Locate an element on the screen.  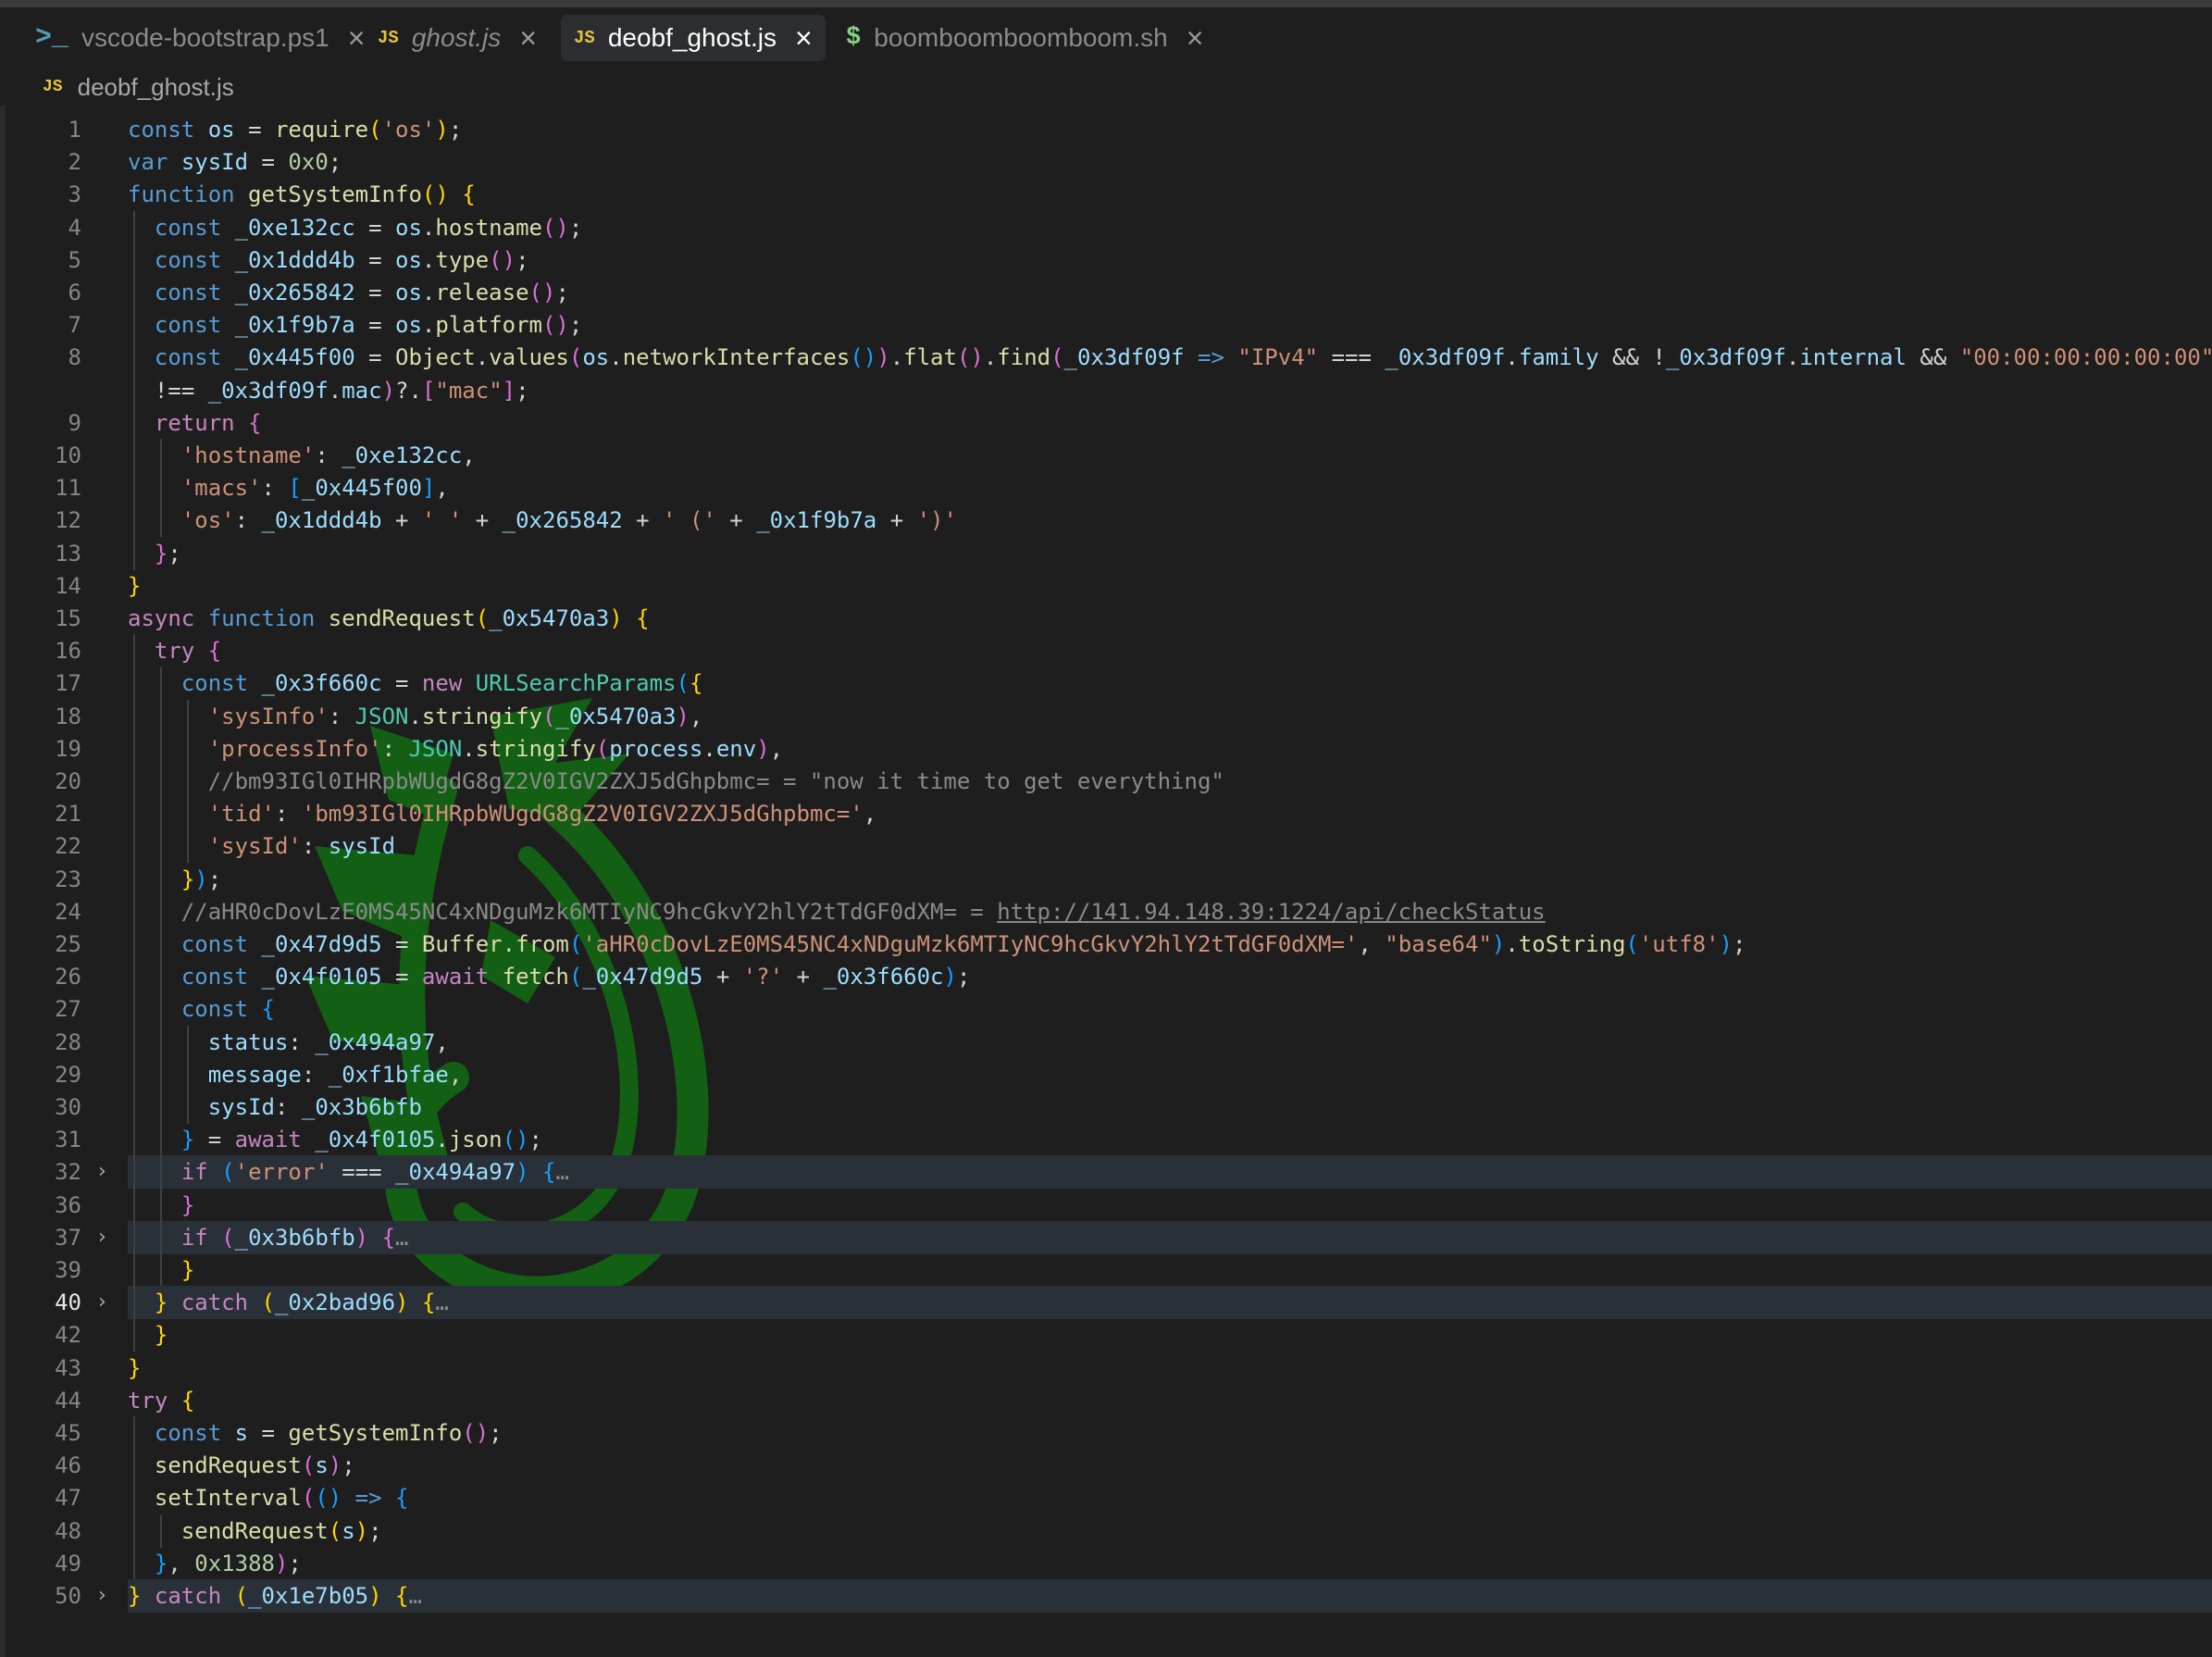
code-line: 23 }); is located at coordinates (1106, 879).